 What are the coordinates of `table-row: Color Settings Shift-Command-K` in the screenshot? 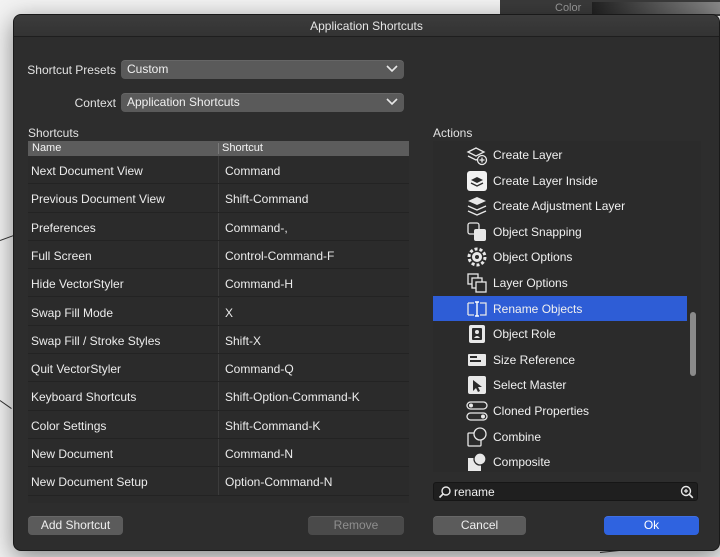 It's located at (218, 424).